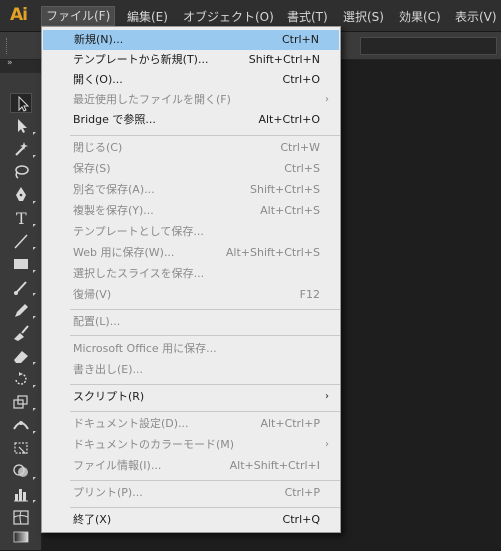 This screenshot has width=501, height=551. What do you see at coordinates (92, 294) in the screenshot?
I see `menu-item-label: 復帰(V)` at bounding box center [92, 294].